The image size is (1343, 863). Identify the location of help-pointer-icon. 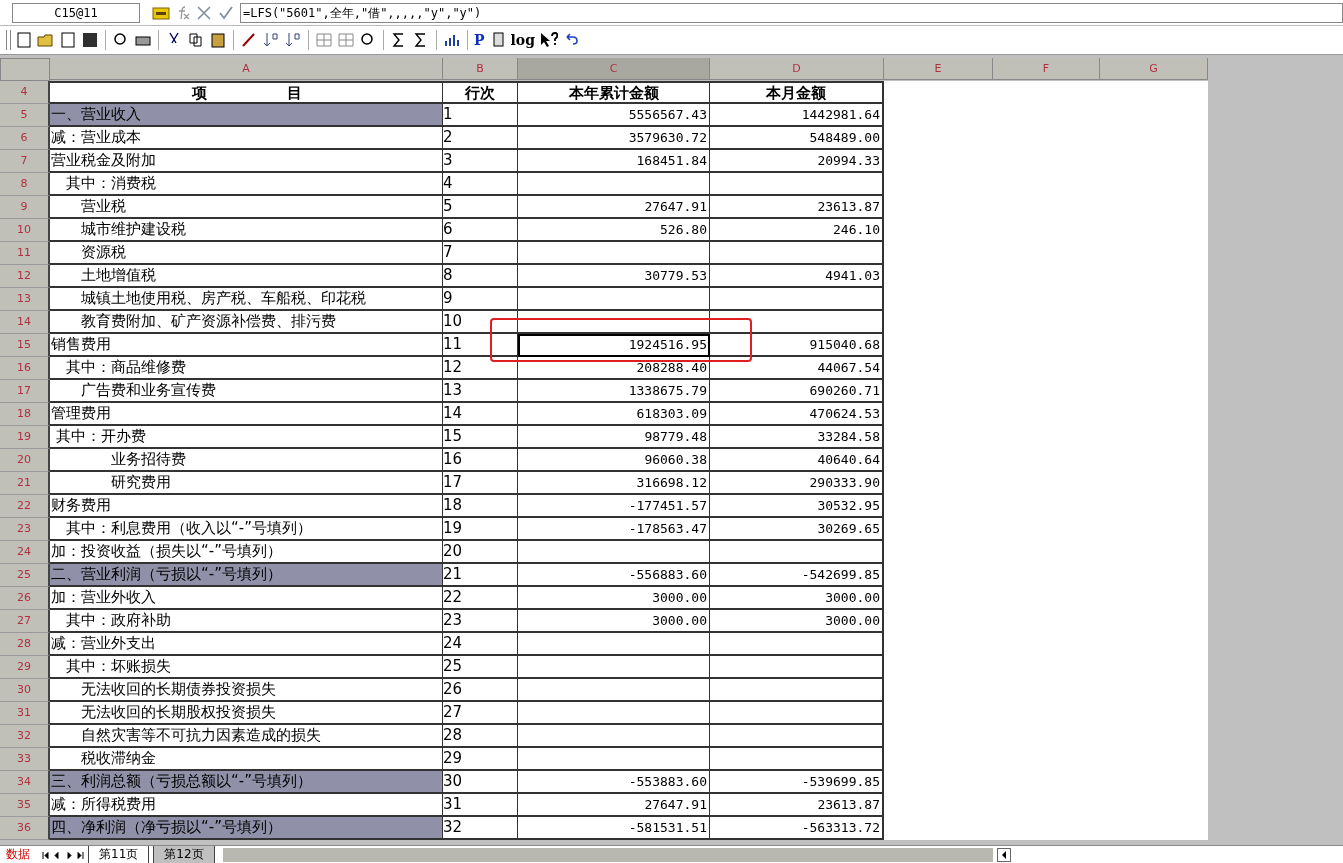
(549, 40).